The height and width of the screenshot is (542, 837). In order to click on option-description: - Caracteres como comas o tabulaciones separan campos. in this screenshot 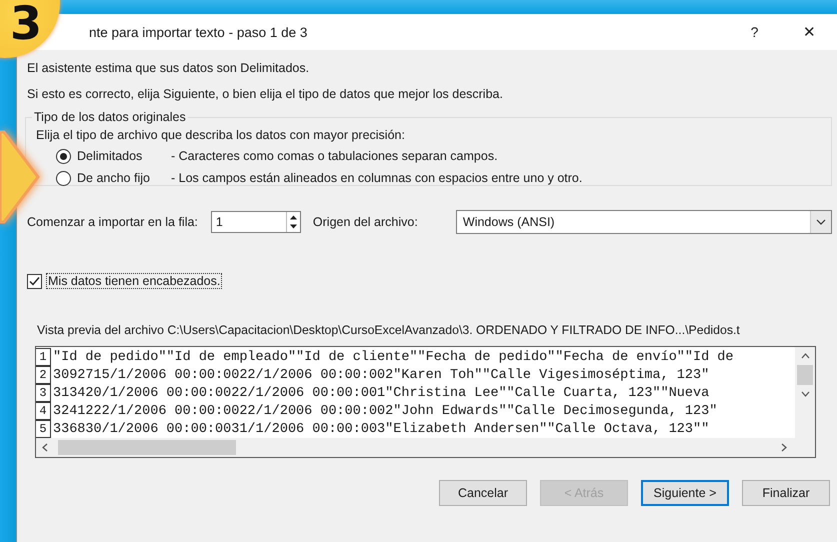, I will do `click(334, 156)`.